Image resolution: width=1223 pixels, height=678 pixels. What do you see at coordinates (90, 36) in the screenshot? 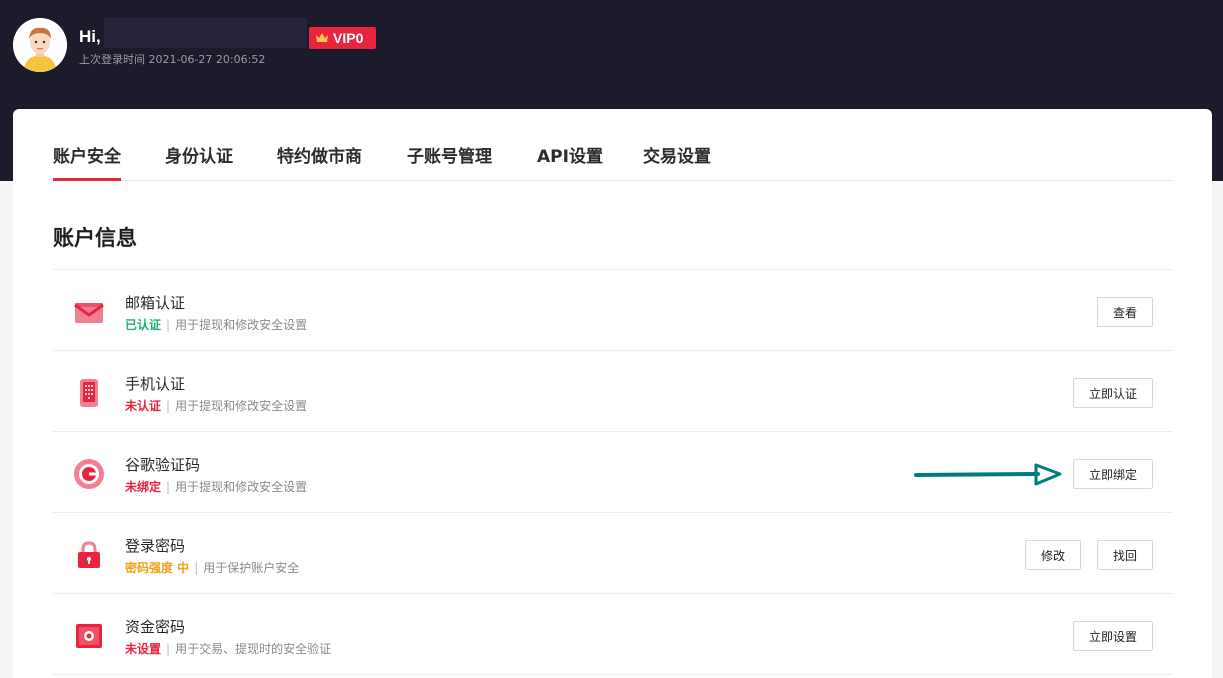
I see `greeting: Hi,` at bounding box center [90, 36].